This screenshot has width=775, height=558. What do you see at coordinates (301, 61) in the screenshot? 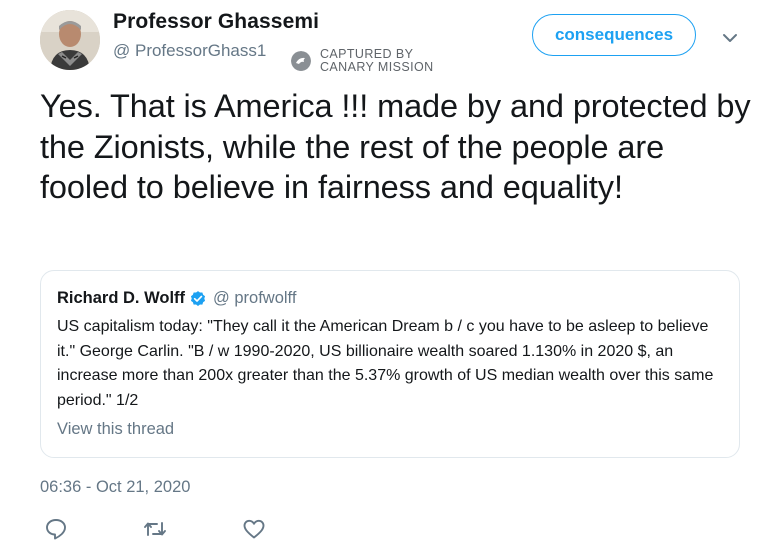
I see `canary-logo-icon` at bounding box center [301, 61].